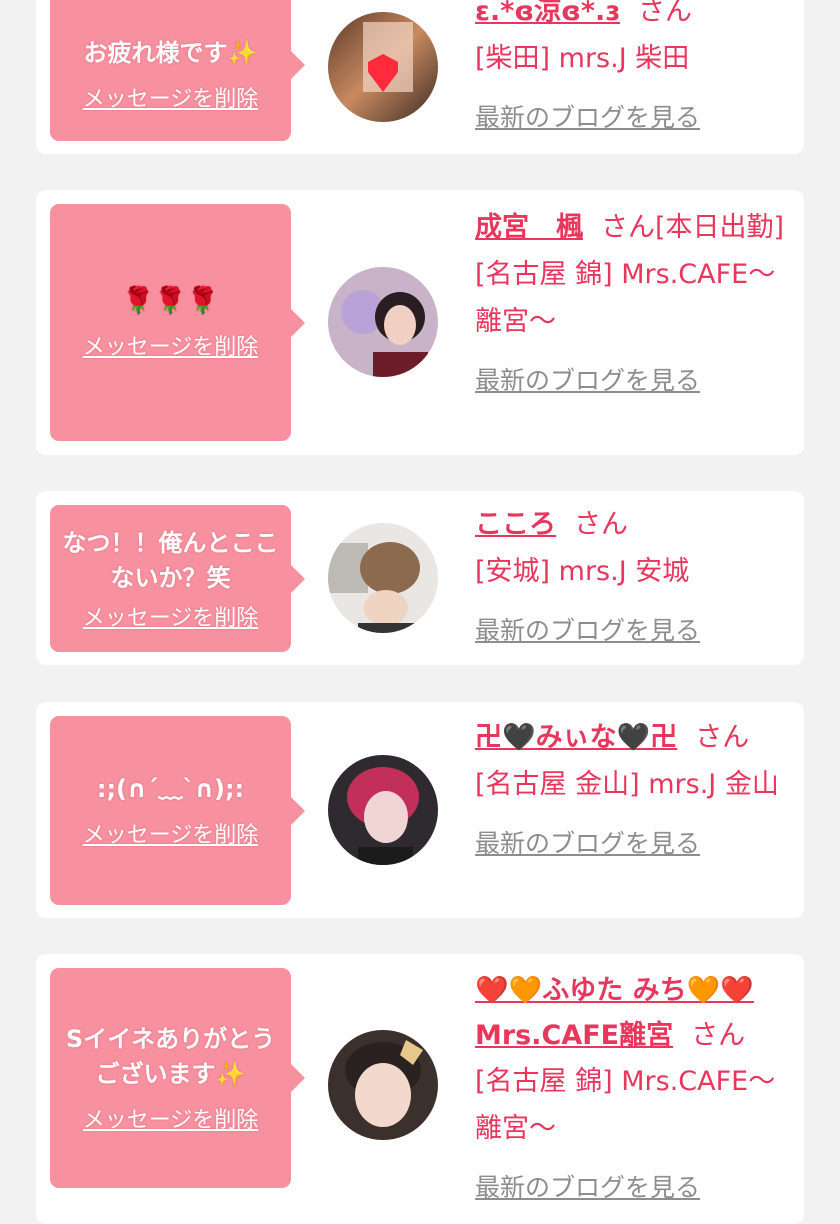 The width and height of the screenshot is (840, 1224). Describe the element at coordinates (582, 58) in the screenshot. I see `shop-label: [柴田] mrs.J 柴田` at that location.